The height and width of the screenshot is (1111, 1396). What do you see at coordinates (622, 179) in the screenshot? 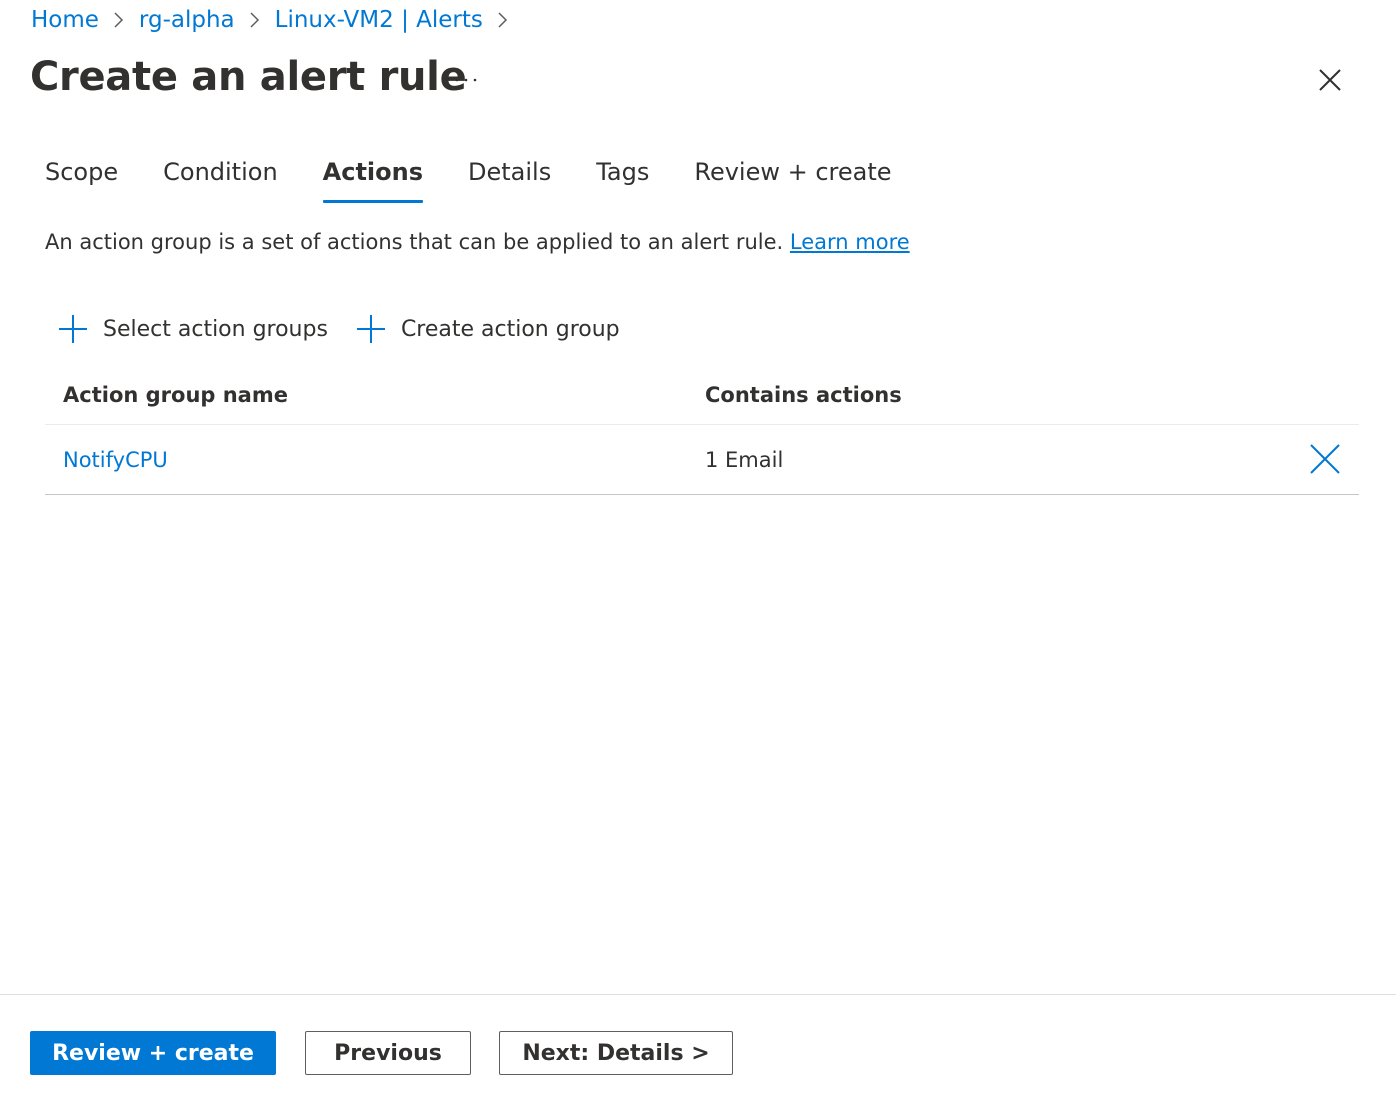
I see `tab-tags: Tags` at bounding box center [622, 179].